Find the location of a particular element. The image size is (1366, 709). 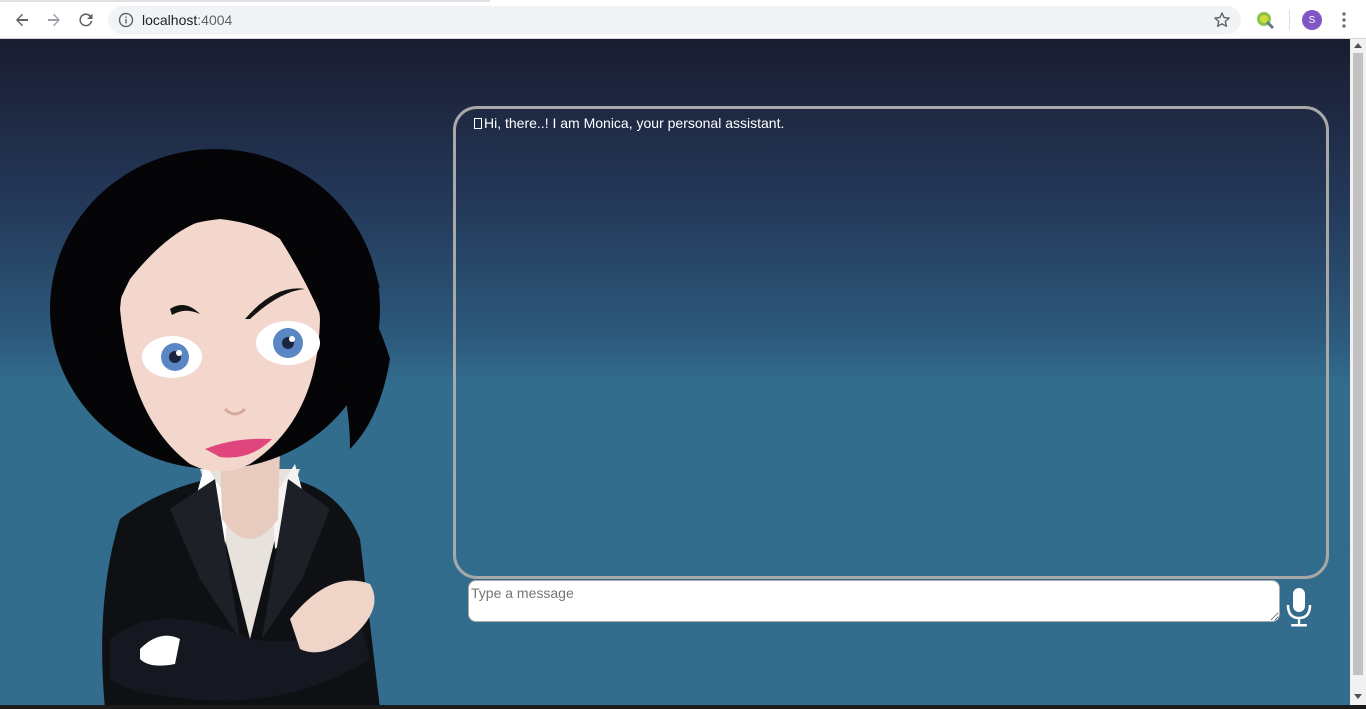

back-button is located at coordinates (22, 20).